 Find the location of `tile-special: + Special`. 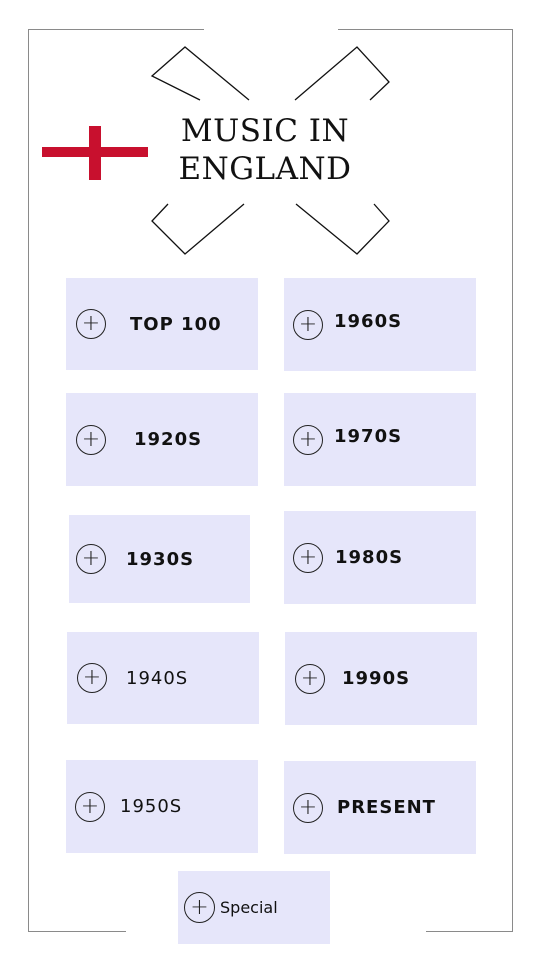

tile-special: + Special is located at coordinates (254, 907).